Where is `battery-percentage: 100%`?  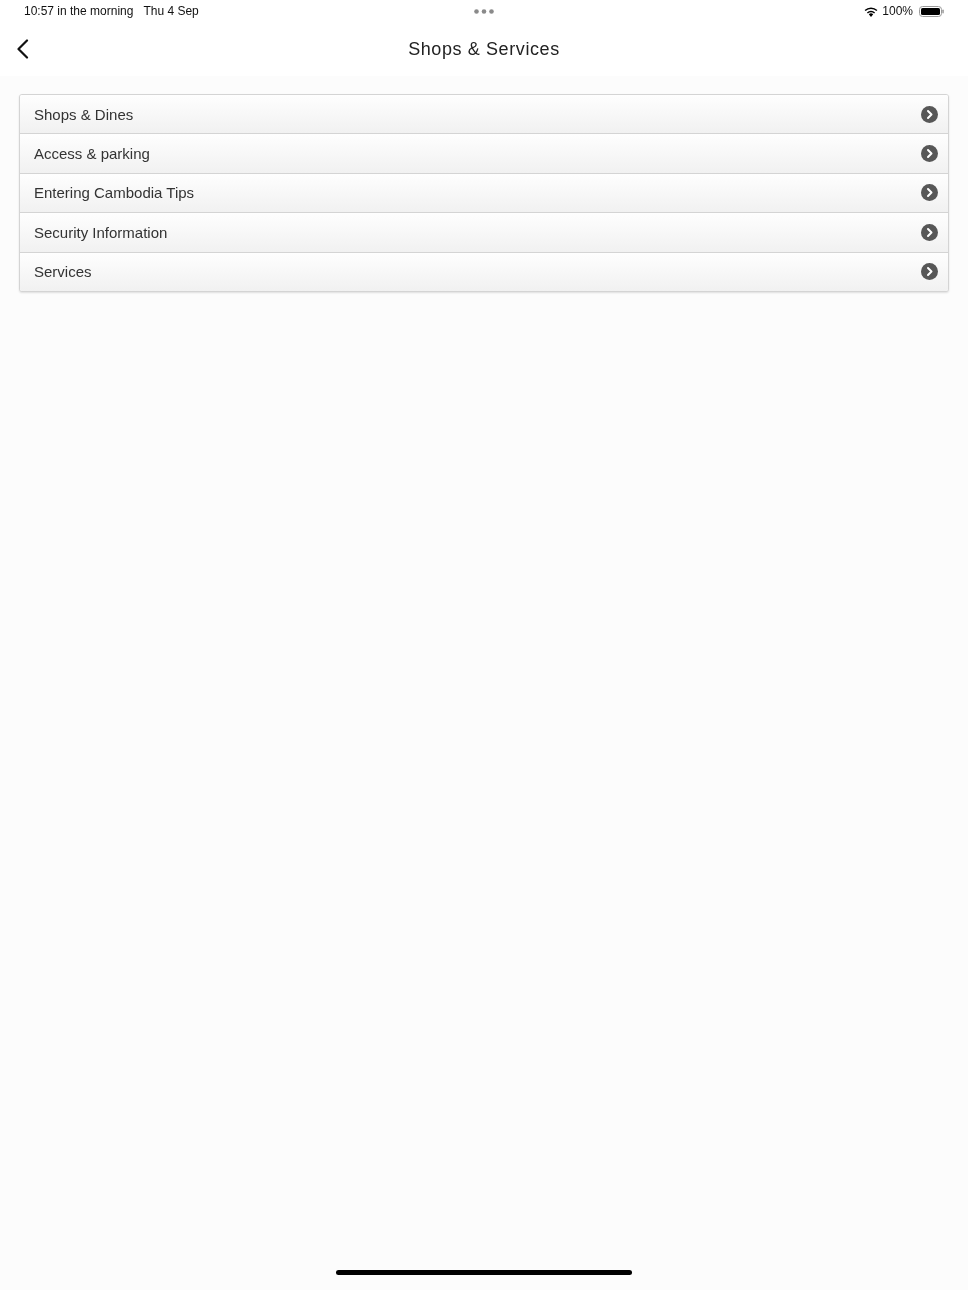
battery-percentage: 100% is located at coordinates (897, 11).